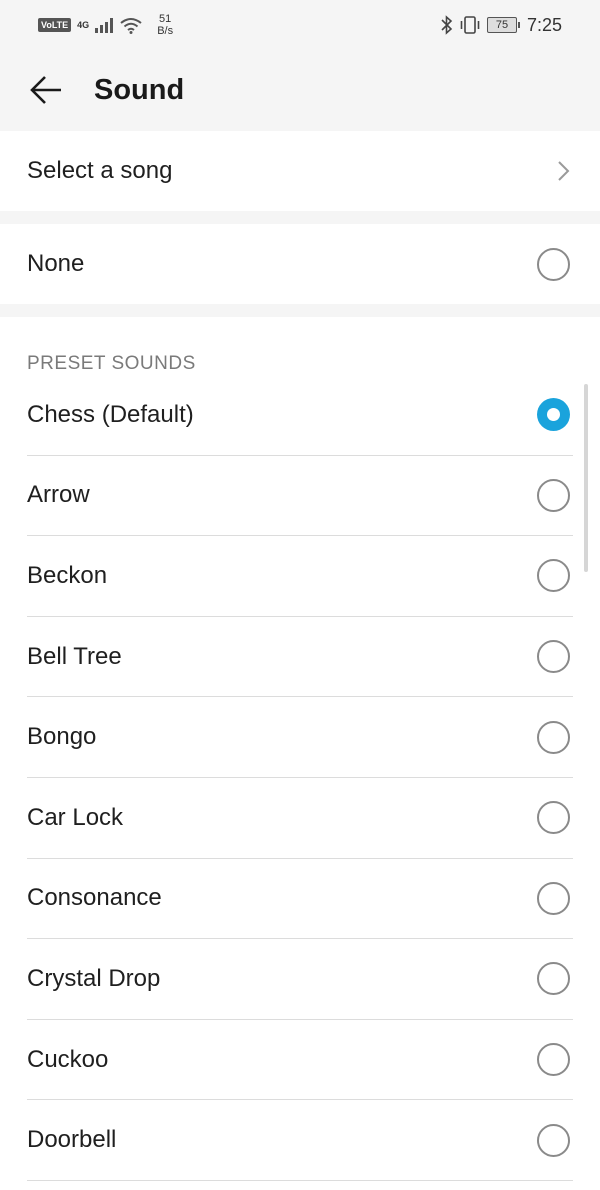 The width and height of the screenshot is (600, 1190). Describe the element at coordinates (564, 171) in the screenshot. I see `chevron-right-icon` at that location.